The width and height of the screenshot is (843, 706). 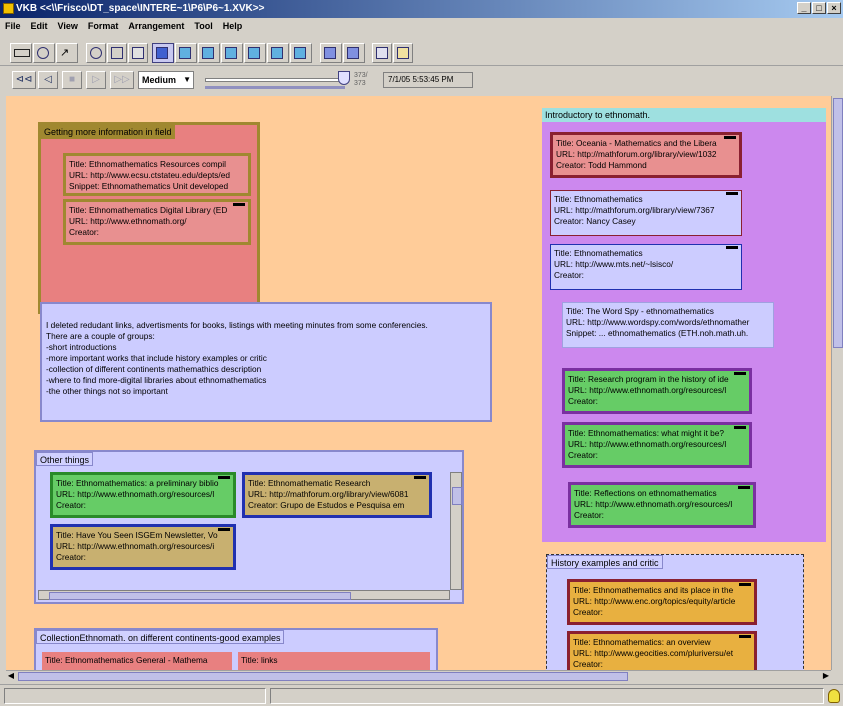 What do you see at coordinates (72, 80) in the screenshot?
I see `stop-button: ■` at bounding box center [72, 80].